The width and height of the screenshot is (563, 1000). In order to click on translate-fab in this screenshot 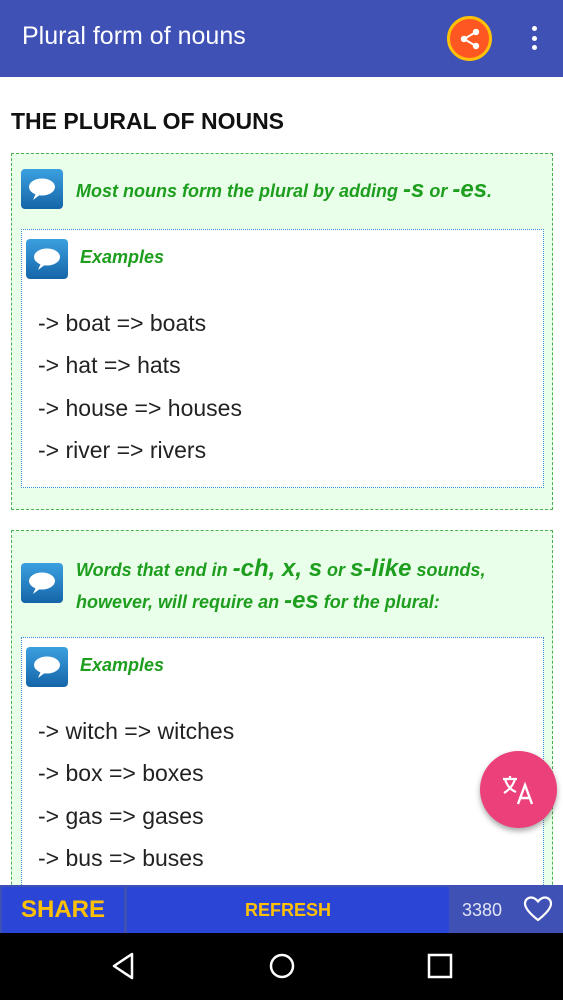, I will do `click(518, 789)`.